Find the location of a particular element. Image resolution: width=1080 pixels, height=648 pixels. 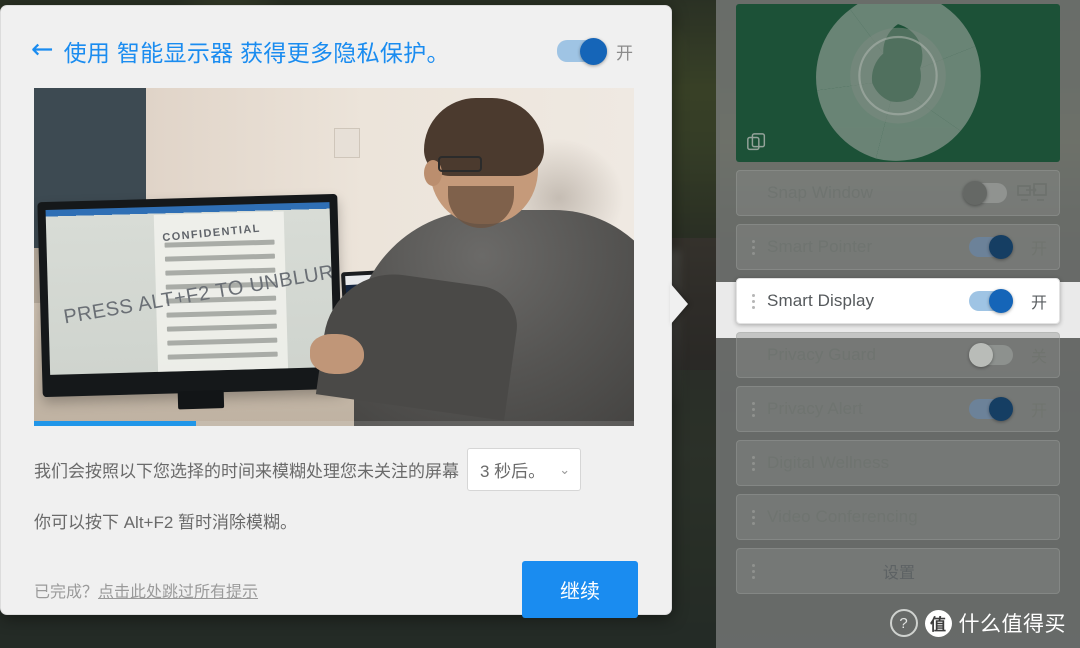

toggle-smart-pointer is located at coordinates (991, 247).